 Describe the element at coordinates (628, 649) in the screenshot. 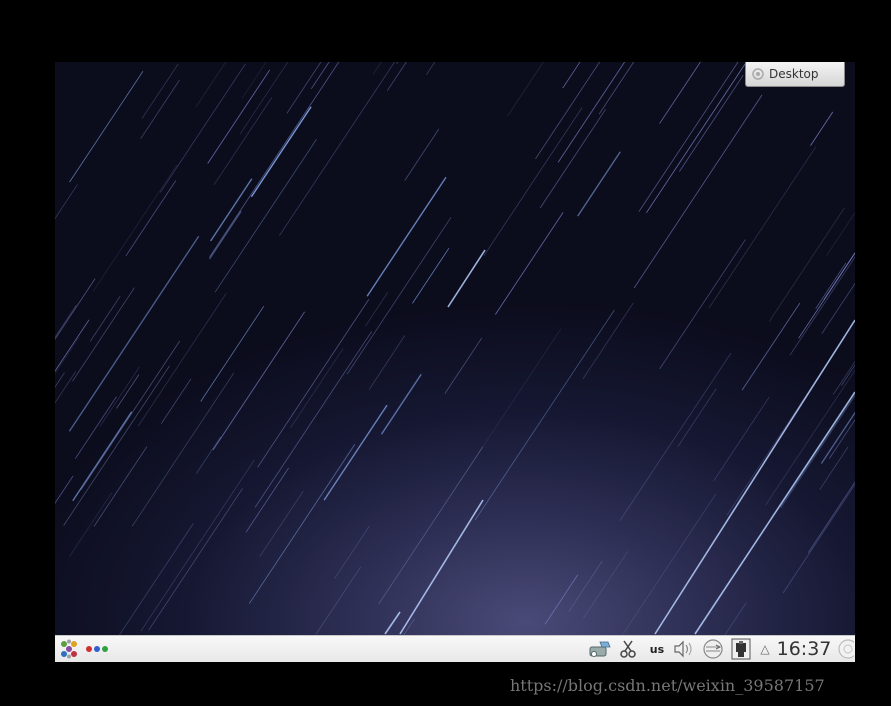

I see `klipper-clipboard-icon` at that location.